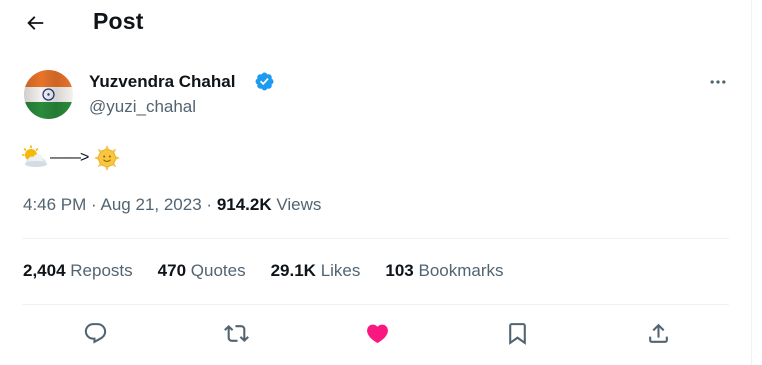  I want to click on likes-label: Likes, so click(340, 270).